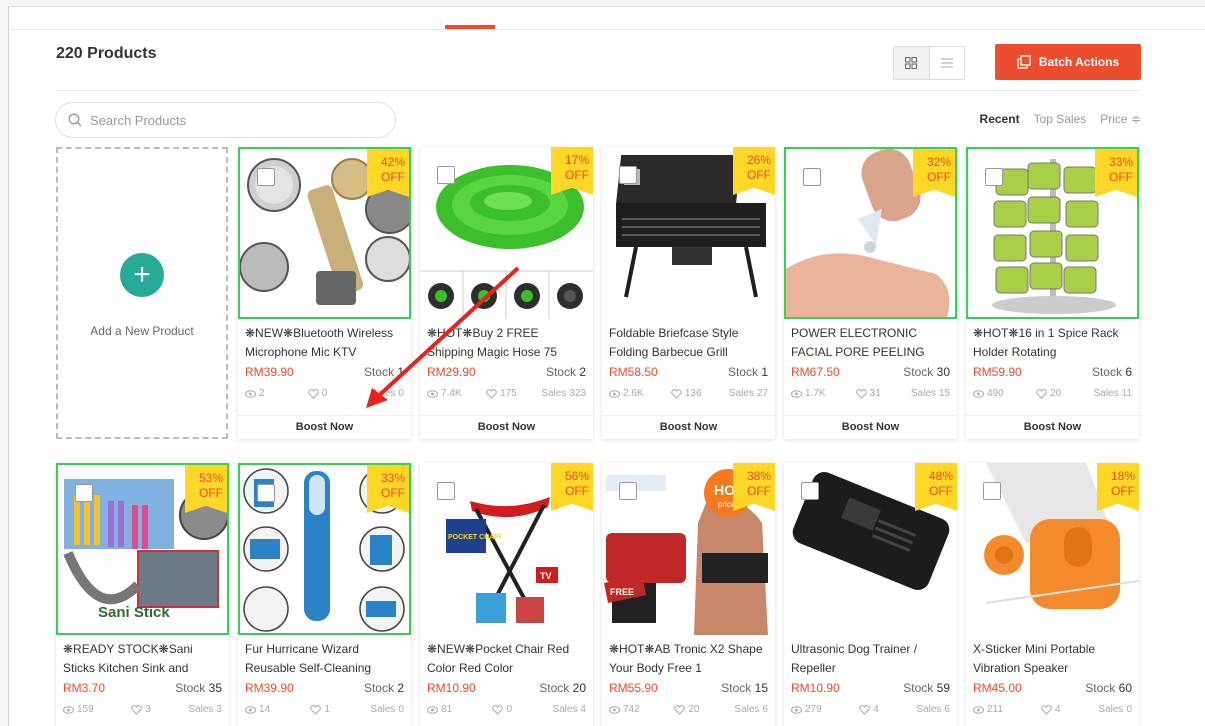  What do you see at coordinates (815, 372) in the screenshot?
I see `product-price: RM67.50` at bounding box center [815, 372].